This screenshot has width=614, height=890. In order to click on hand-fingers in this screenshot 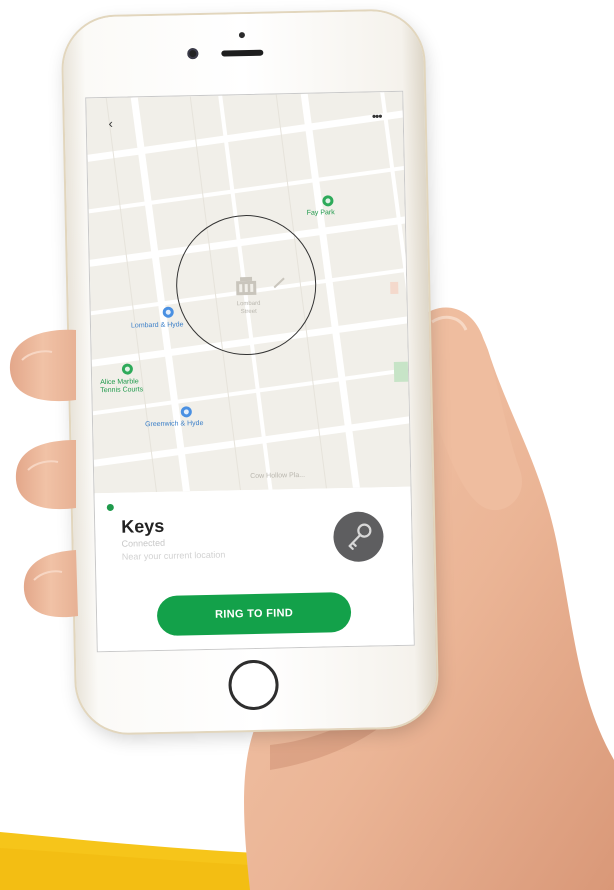, I will do `click(43, 473)`.